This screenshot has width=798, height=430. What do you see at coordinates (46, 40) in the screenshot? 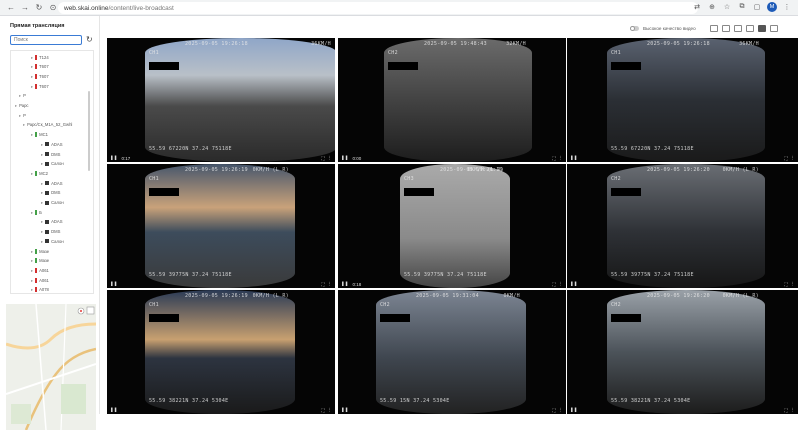
I see `search-input` at bounding box center [46, 40].